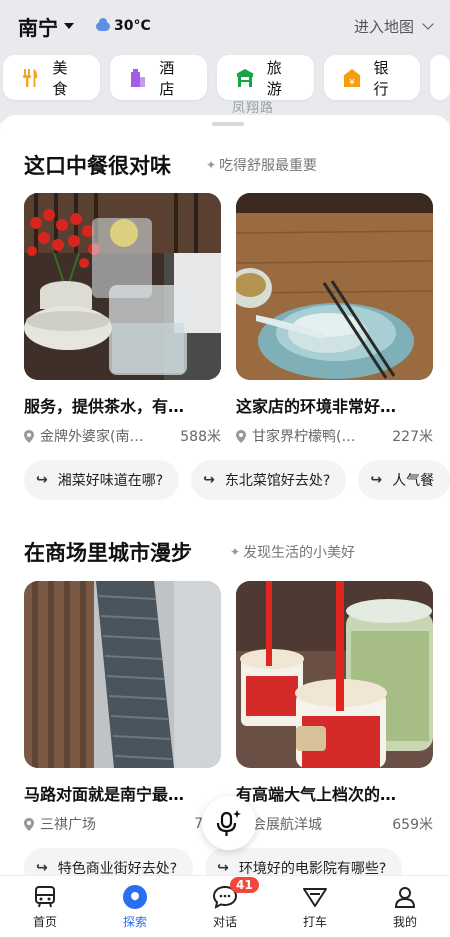 The height and width of the screenshot is (937, 450). I want to click on nav-home: 首页, so click(45, 906).